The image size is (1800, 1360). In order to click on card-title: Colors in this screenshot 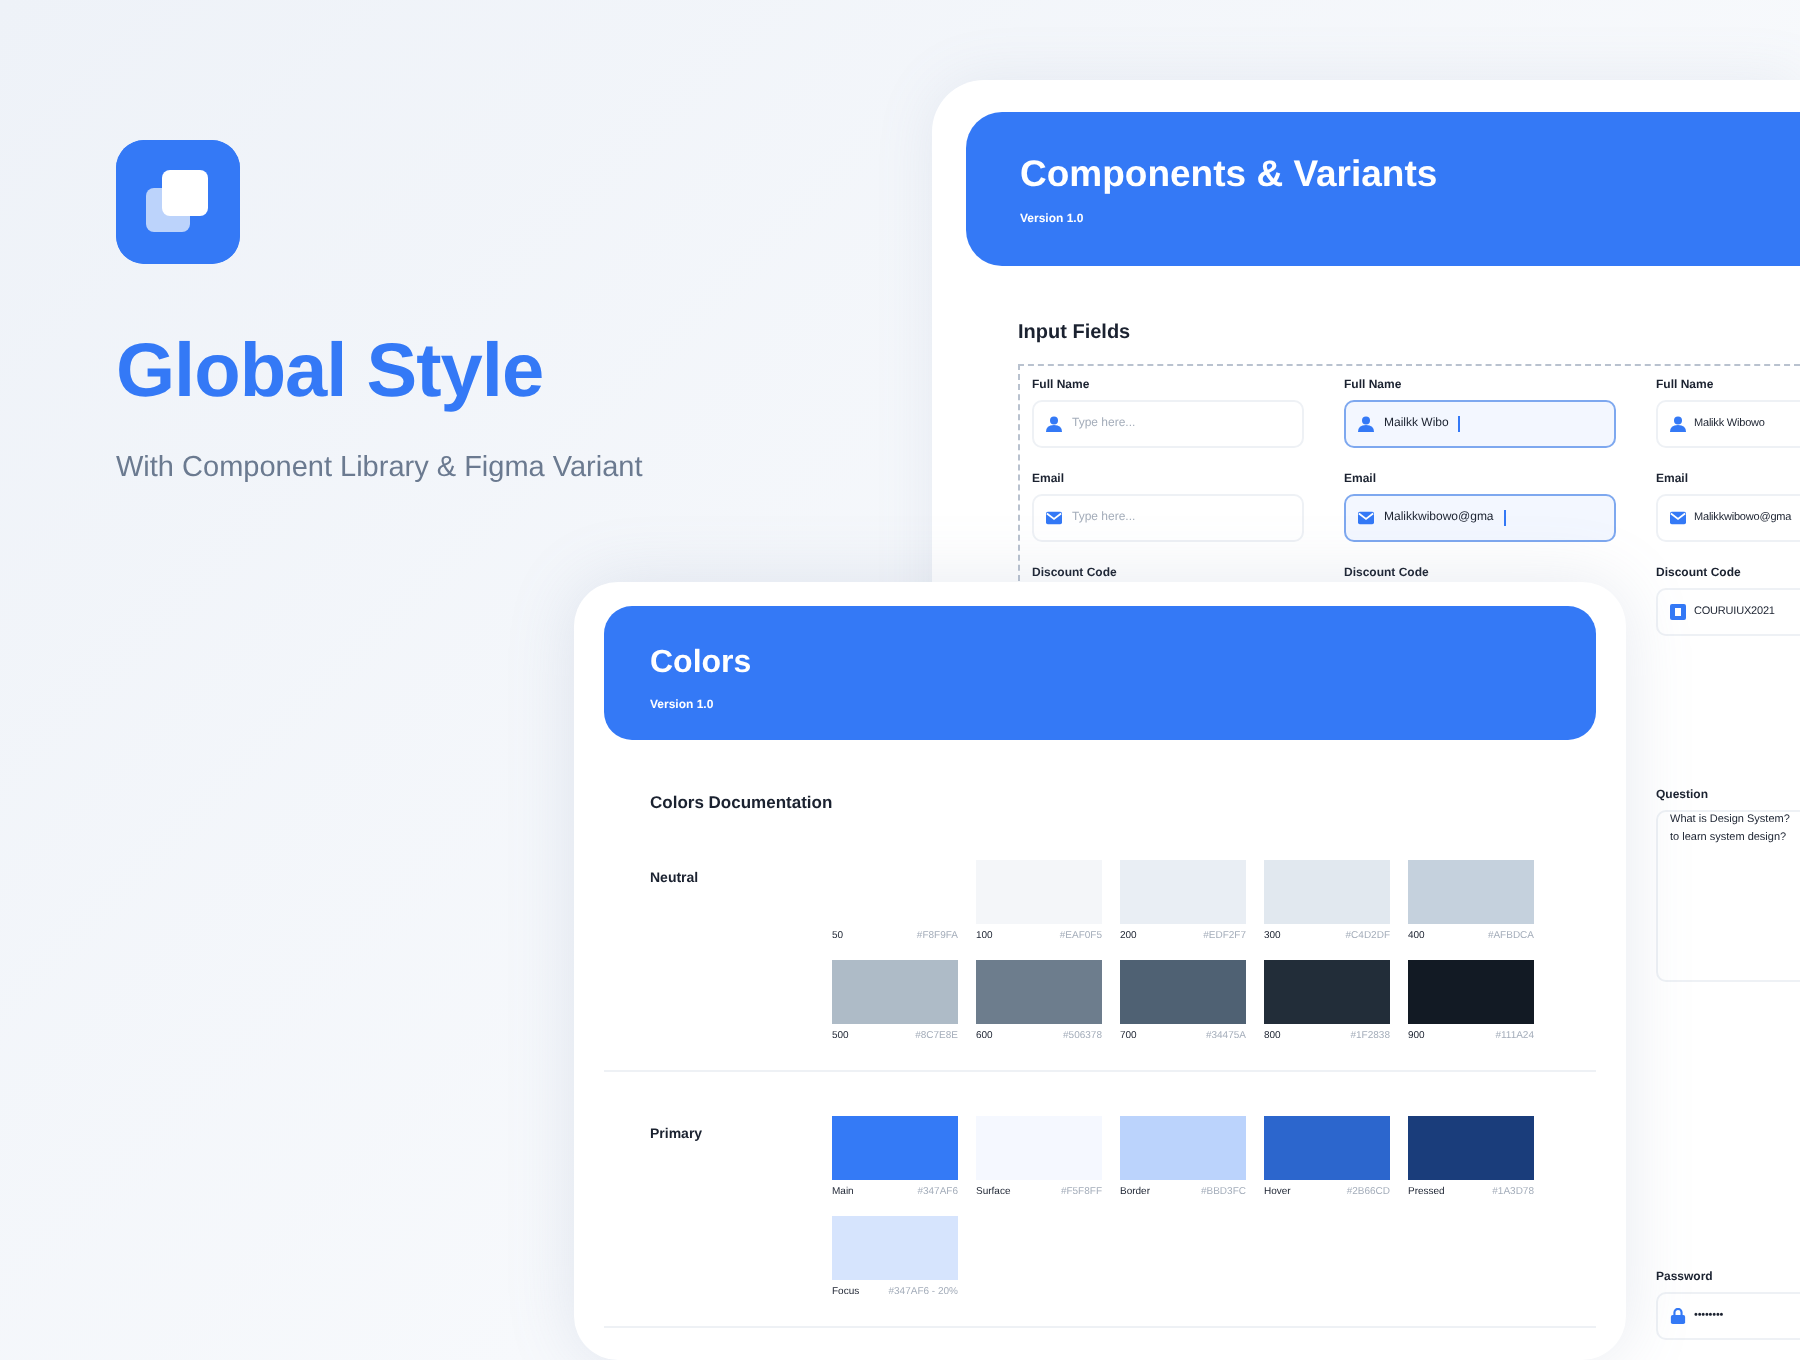, I will do `click(702, 663)`.